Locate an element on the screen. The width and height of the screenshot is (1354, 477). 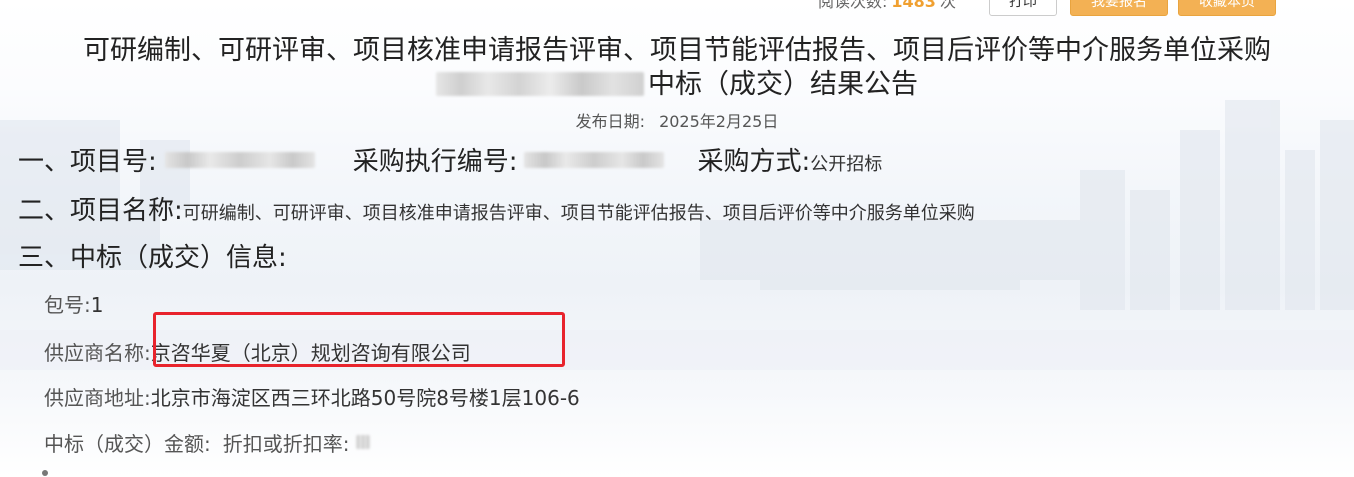
supplier-highlight-box is located at coordinates (359, 339).